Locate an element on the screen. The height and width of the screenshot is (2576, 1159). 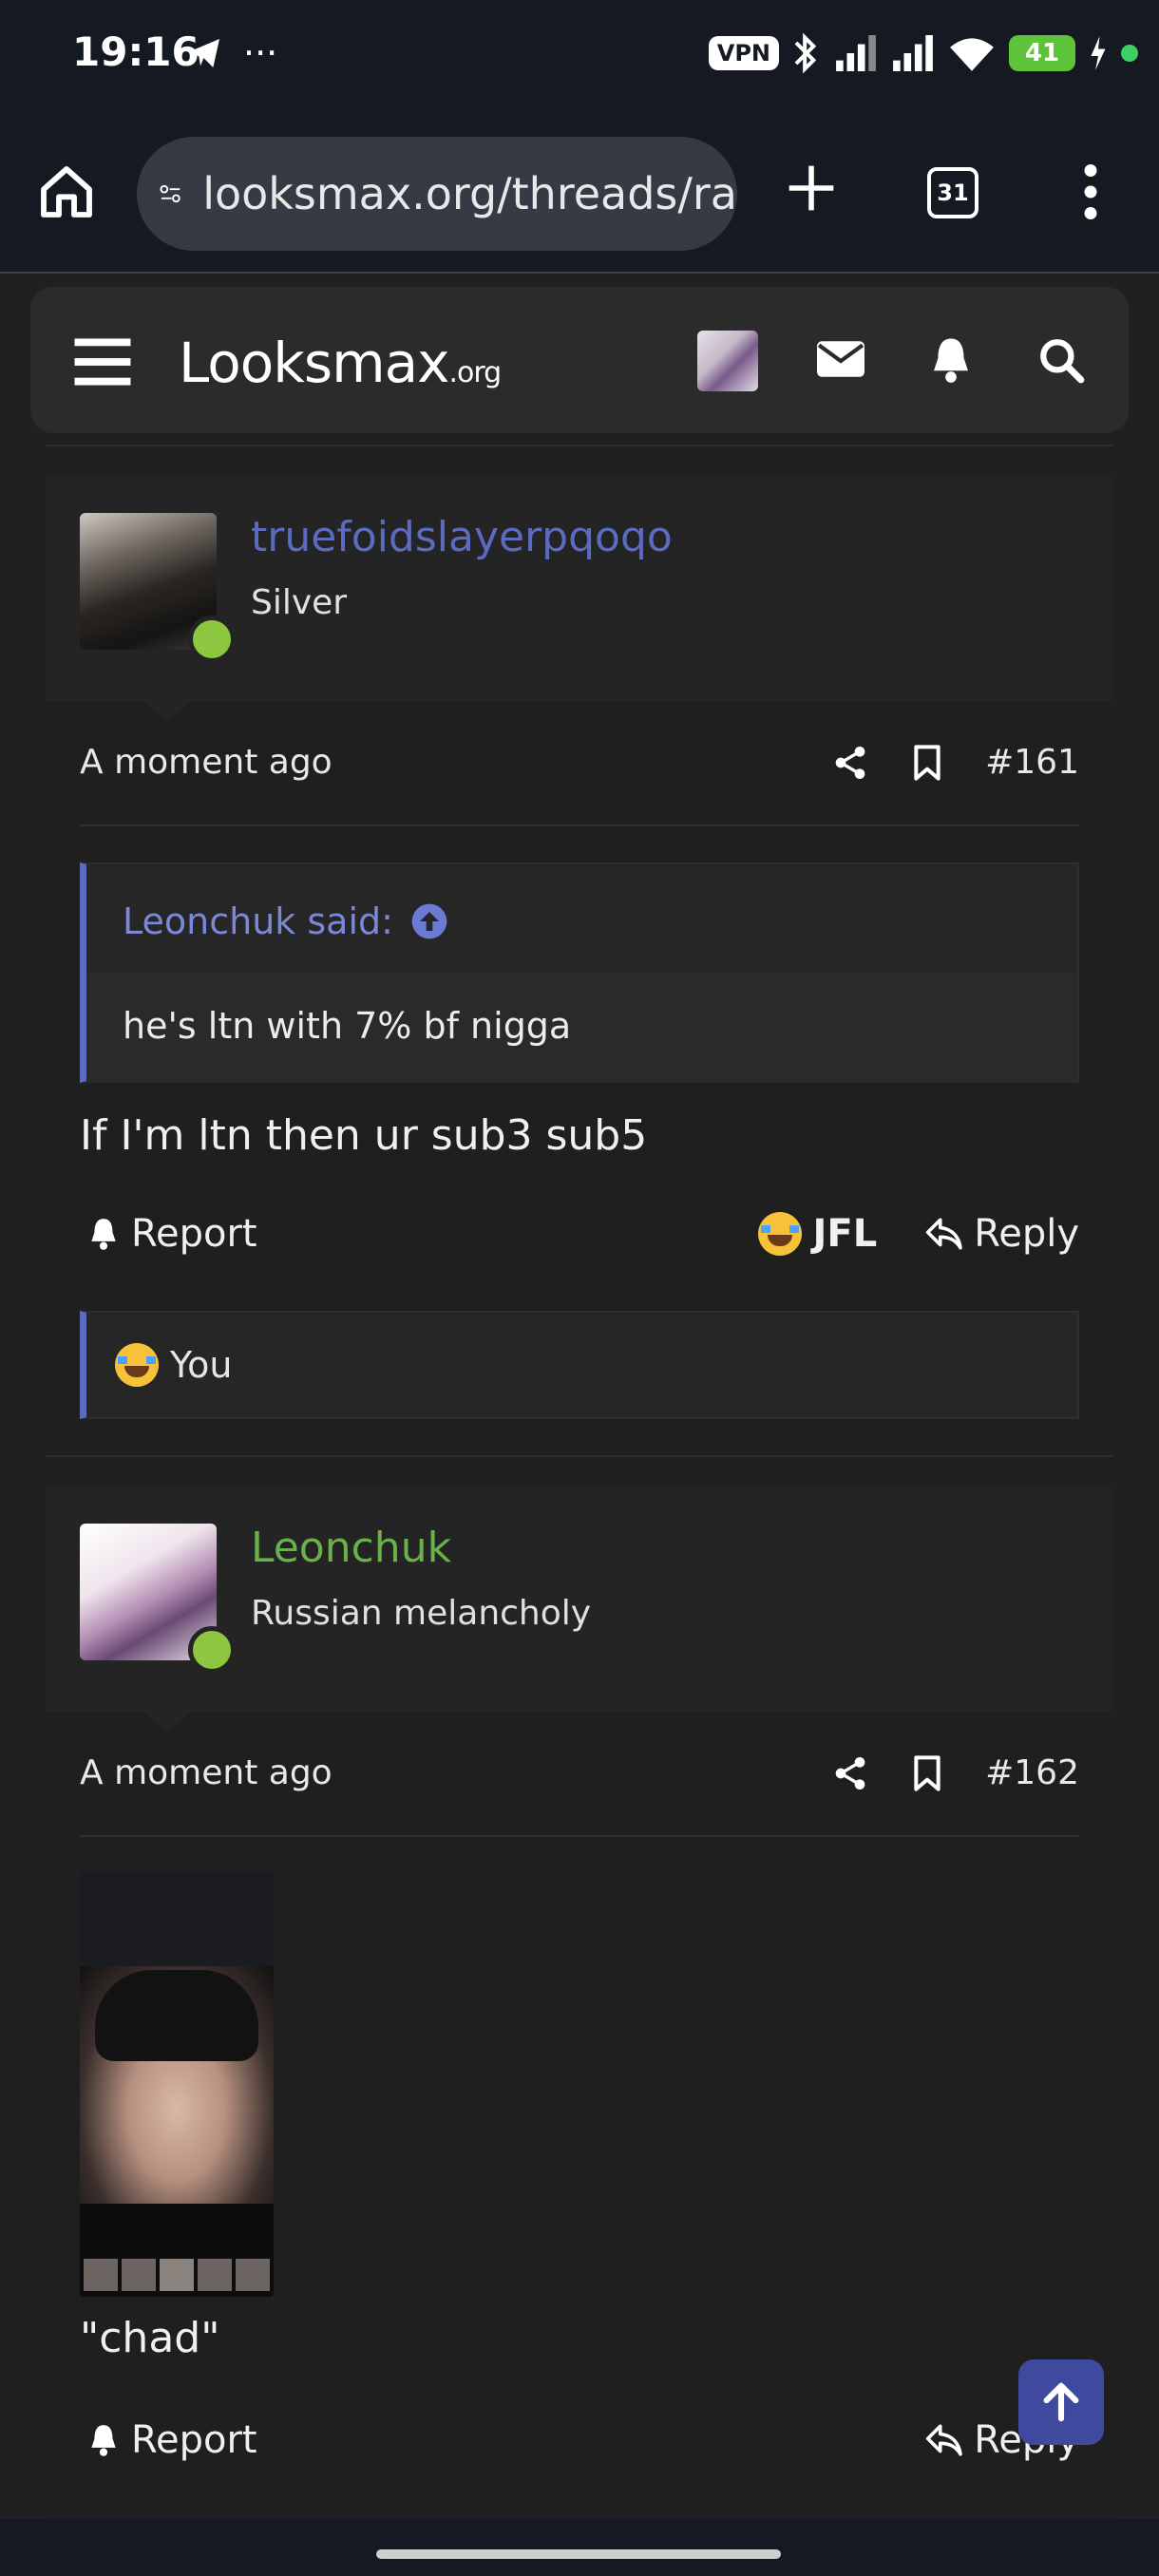
signal-icon is located at coordinates (856, 53).